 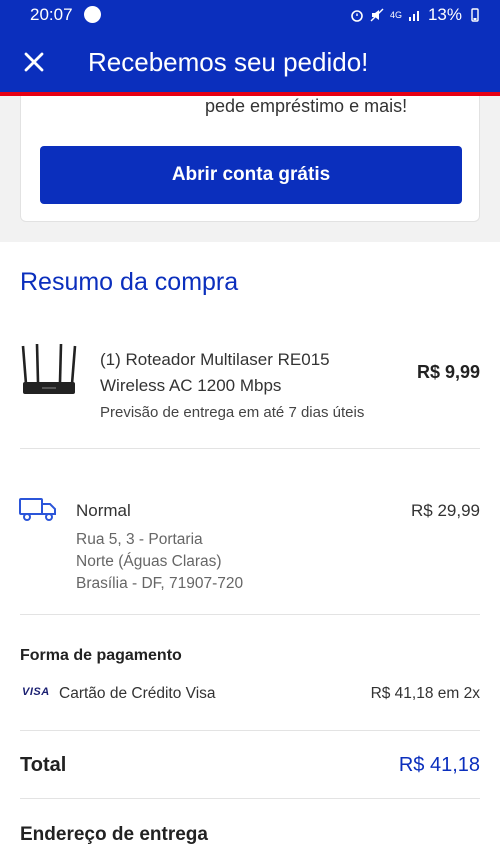 I want to click on truck-icon, so click(x=37, y=509).